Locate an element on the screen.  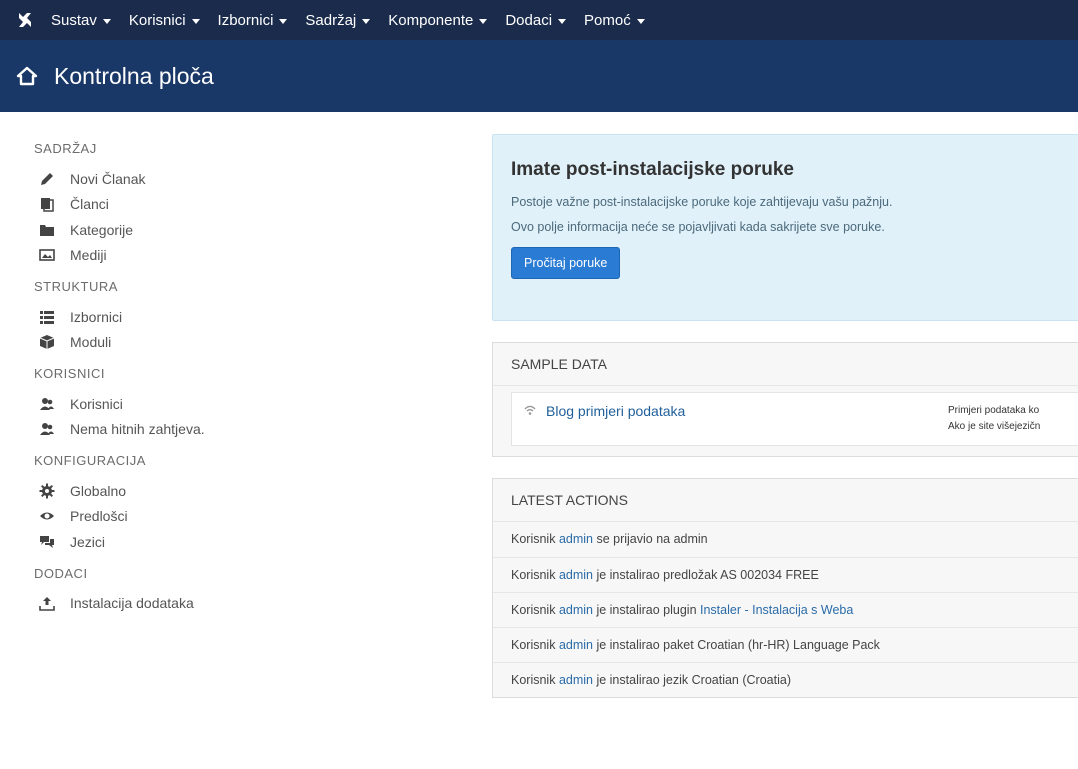
stack-icon is located at coordinates (47, 204).